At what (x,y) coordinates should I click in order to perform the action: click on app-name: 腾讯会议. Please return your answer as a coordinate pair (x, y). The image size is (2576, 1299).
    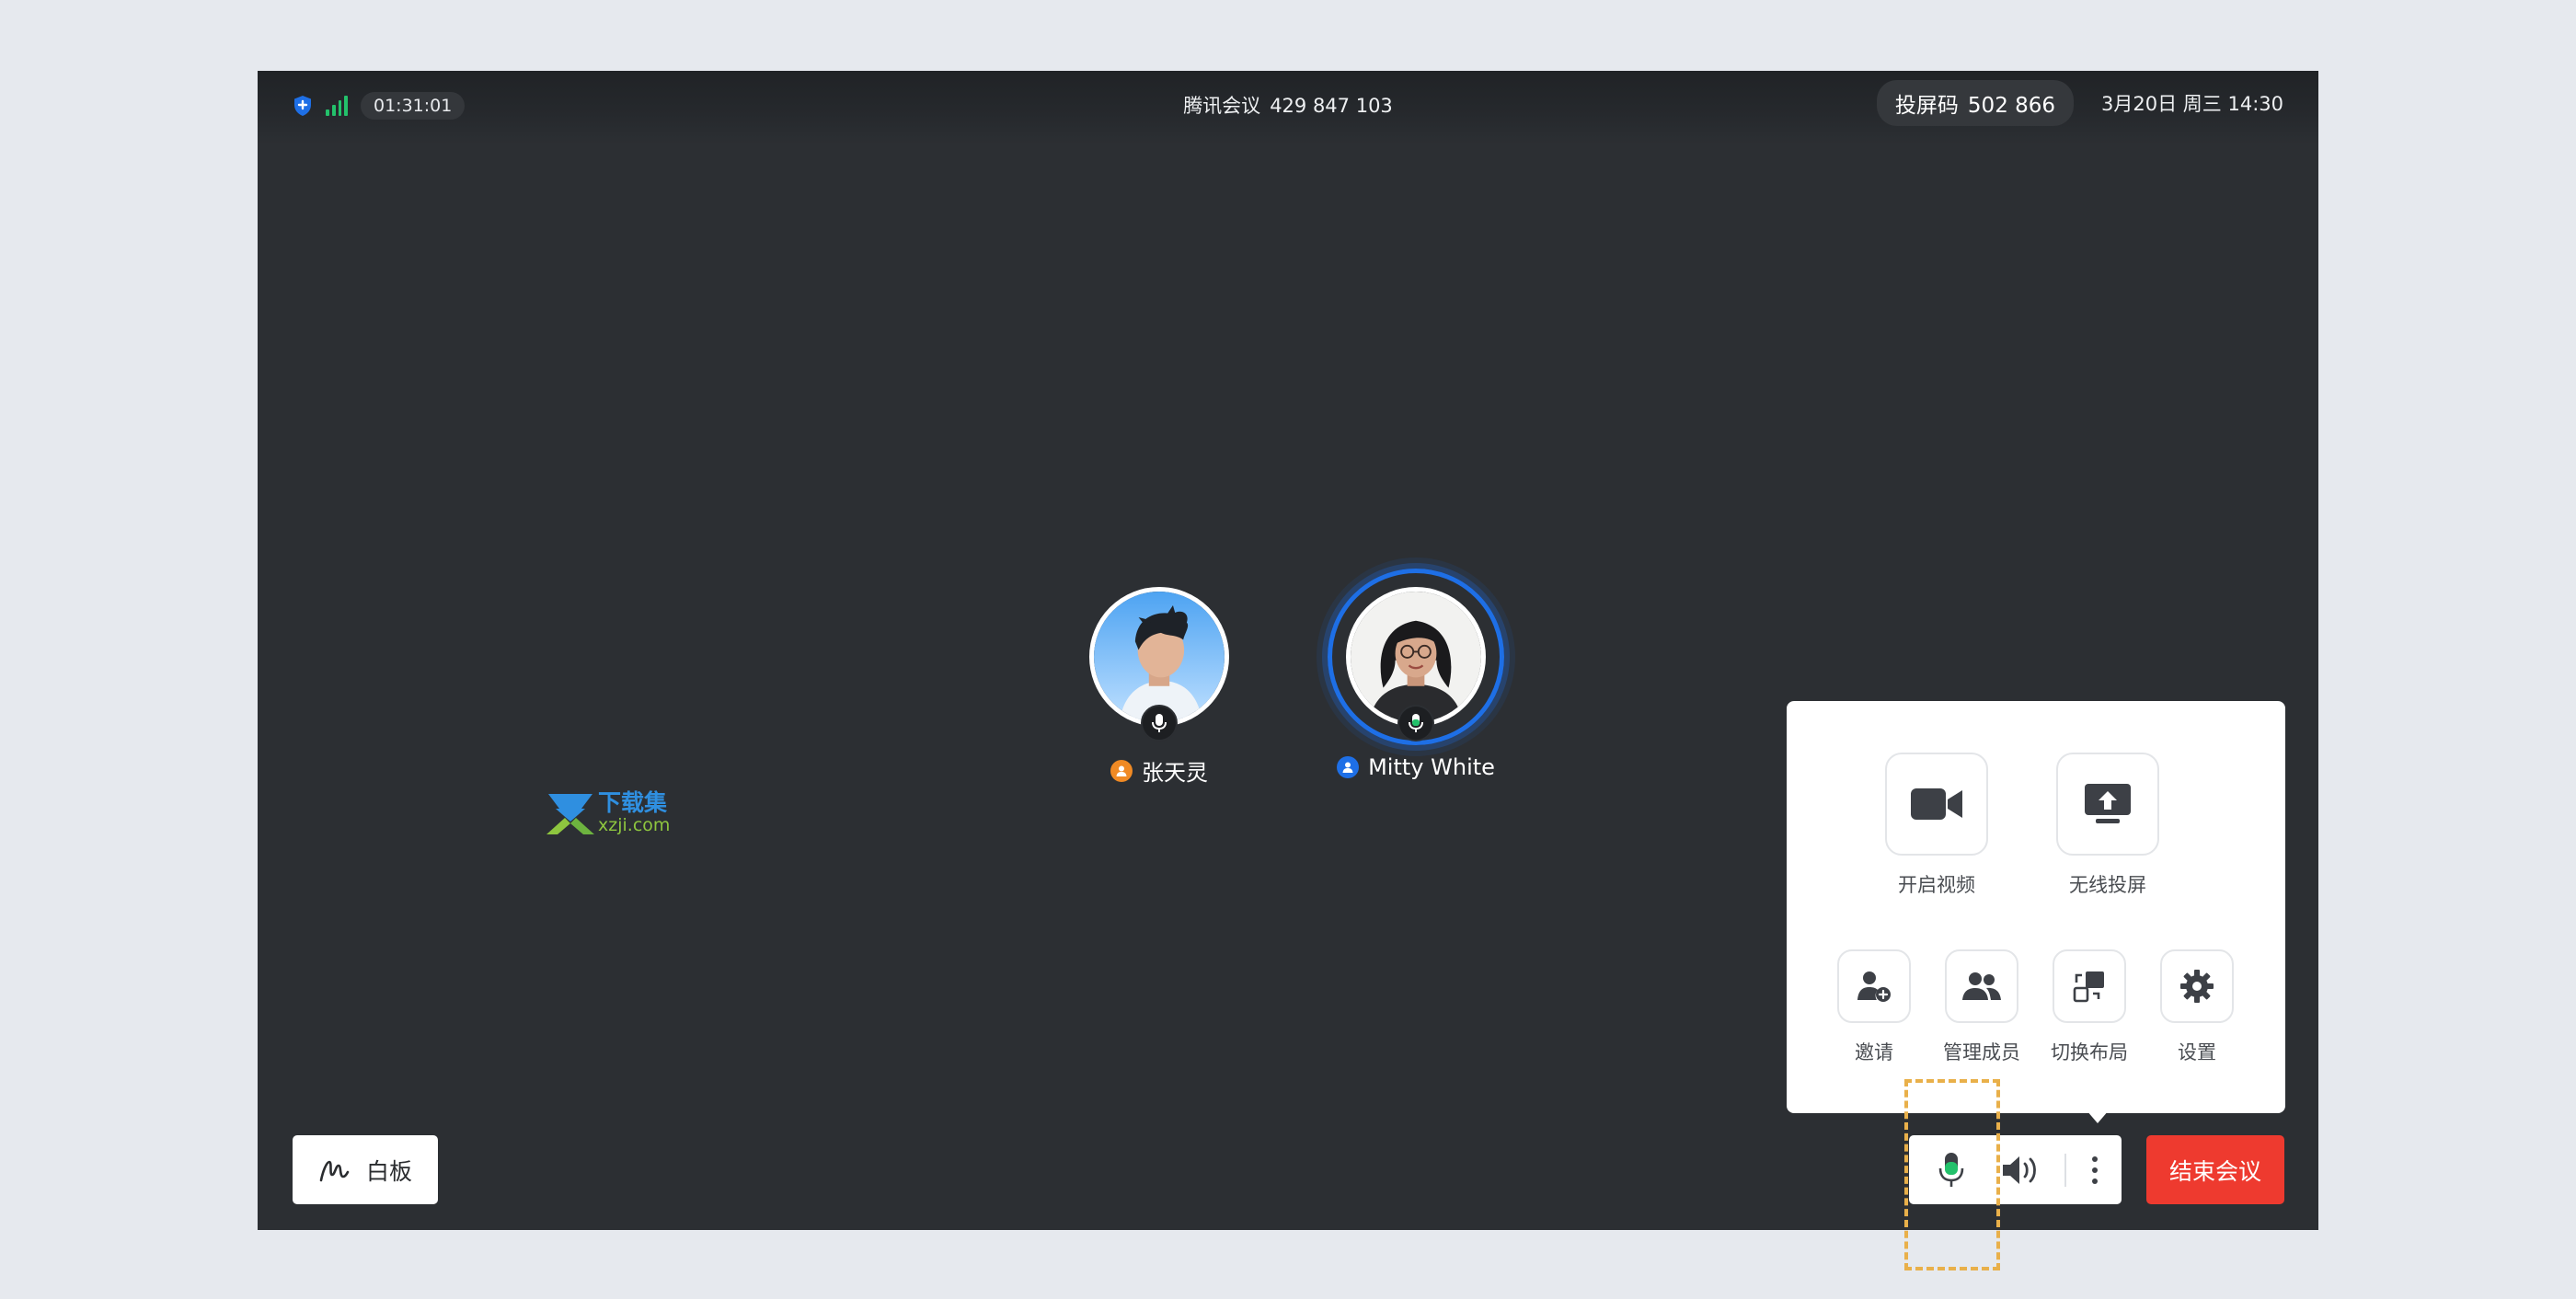
    Looking at the image, I should click on (1222, 106).